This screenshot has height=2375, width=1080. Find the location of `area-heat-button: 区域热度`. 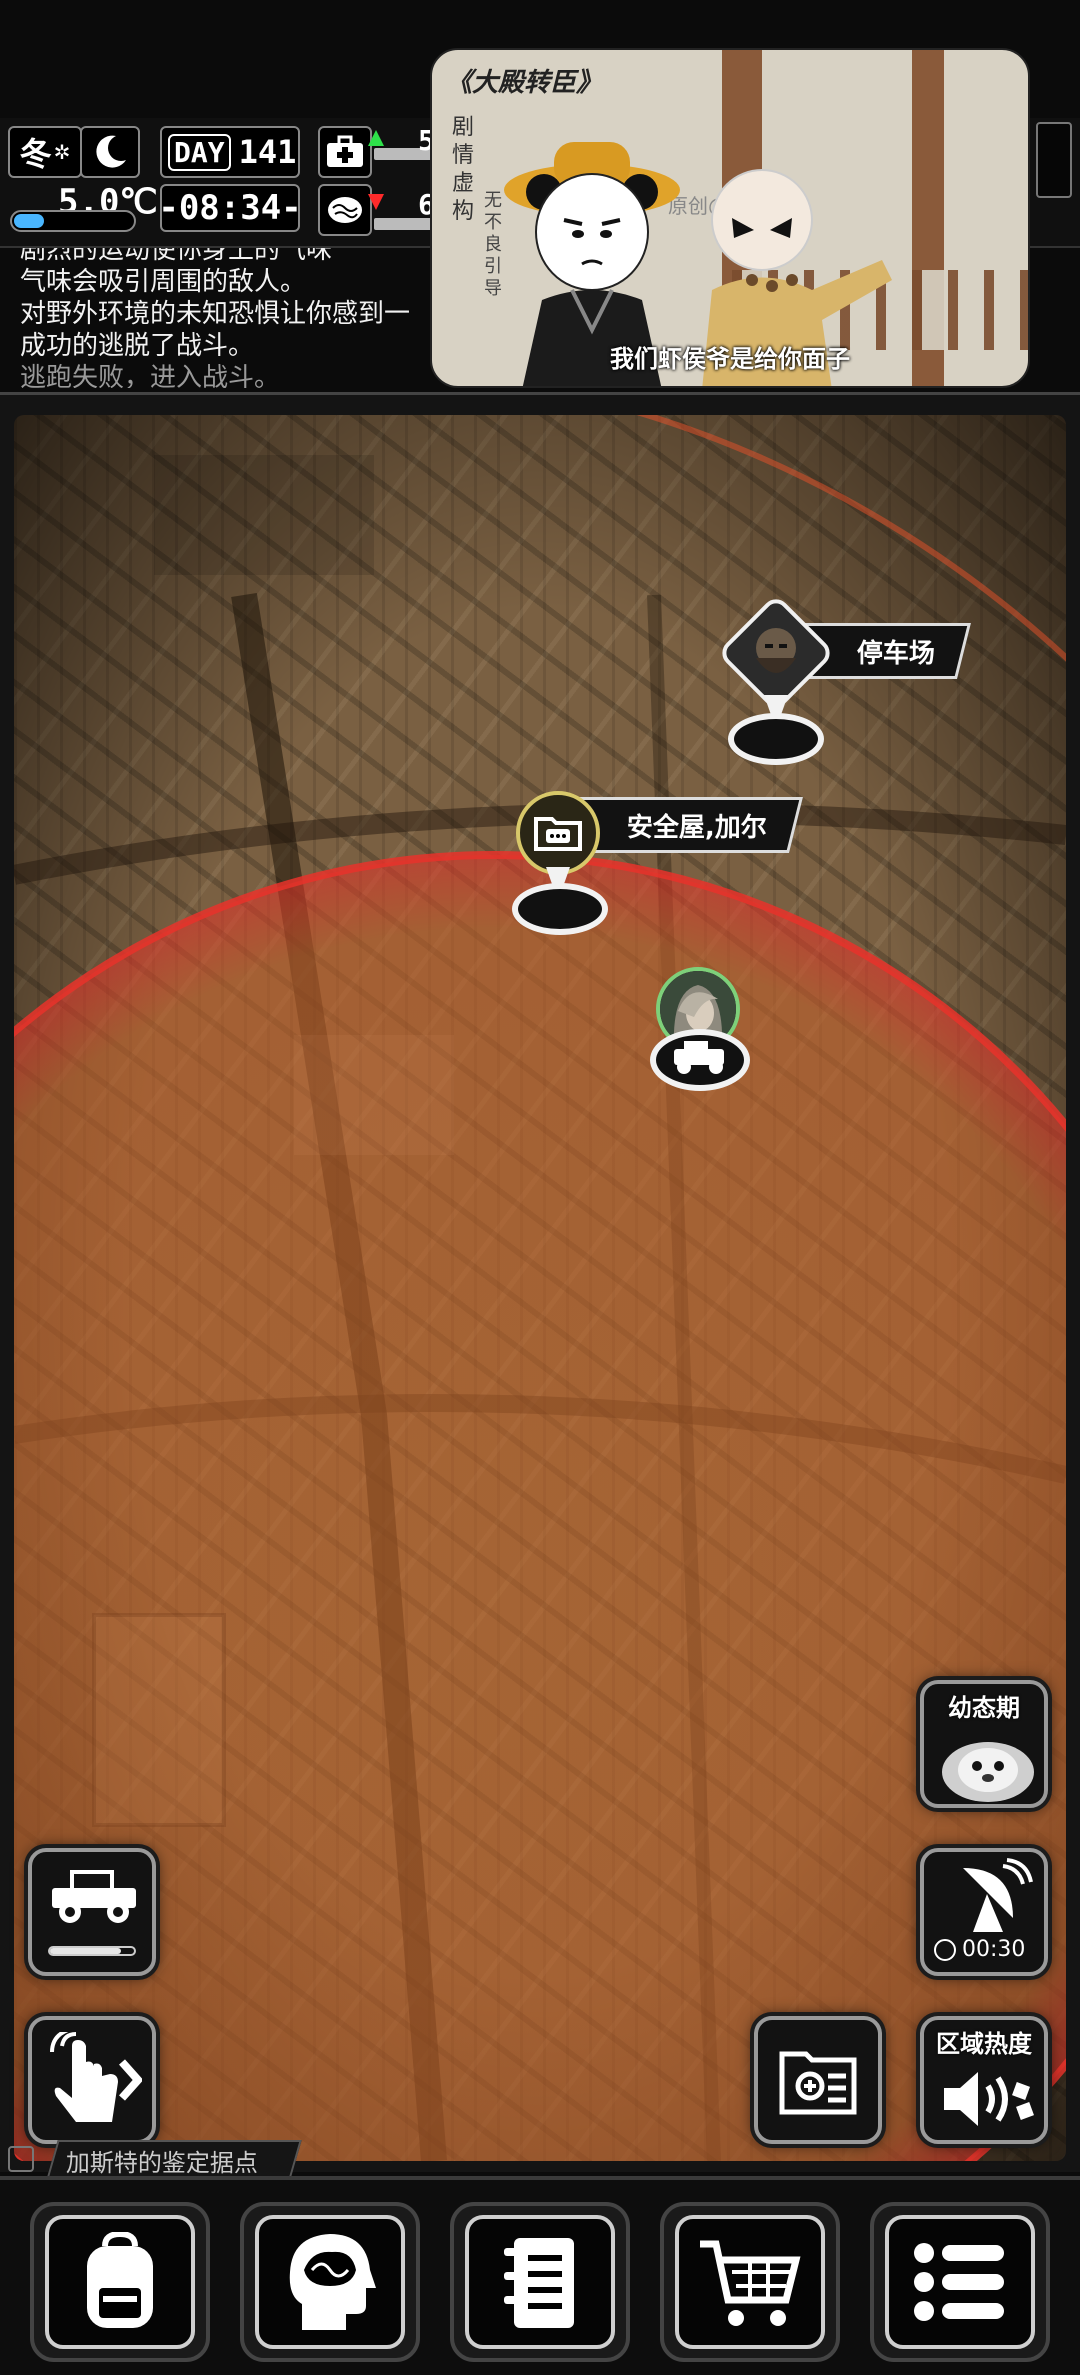

area-heat-button: 区域热度 is located at coordinates (984, 2080).